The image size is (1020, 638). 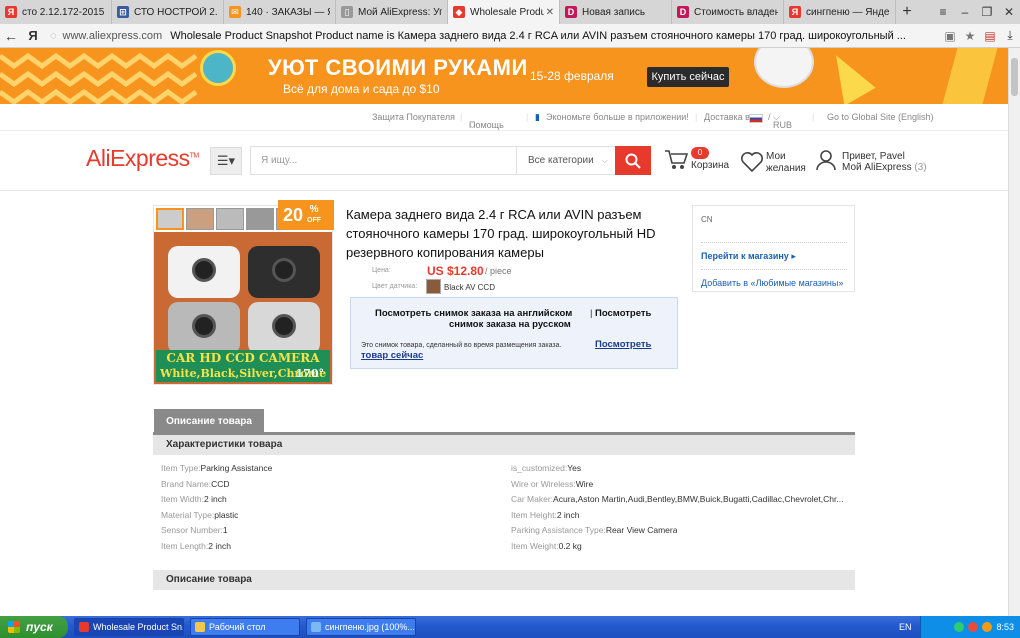 I want to click on image-caption-angle: 170°, so click(x=309, y=373).